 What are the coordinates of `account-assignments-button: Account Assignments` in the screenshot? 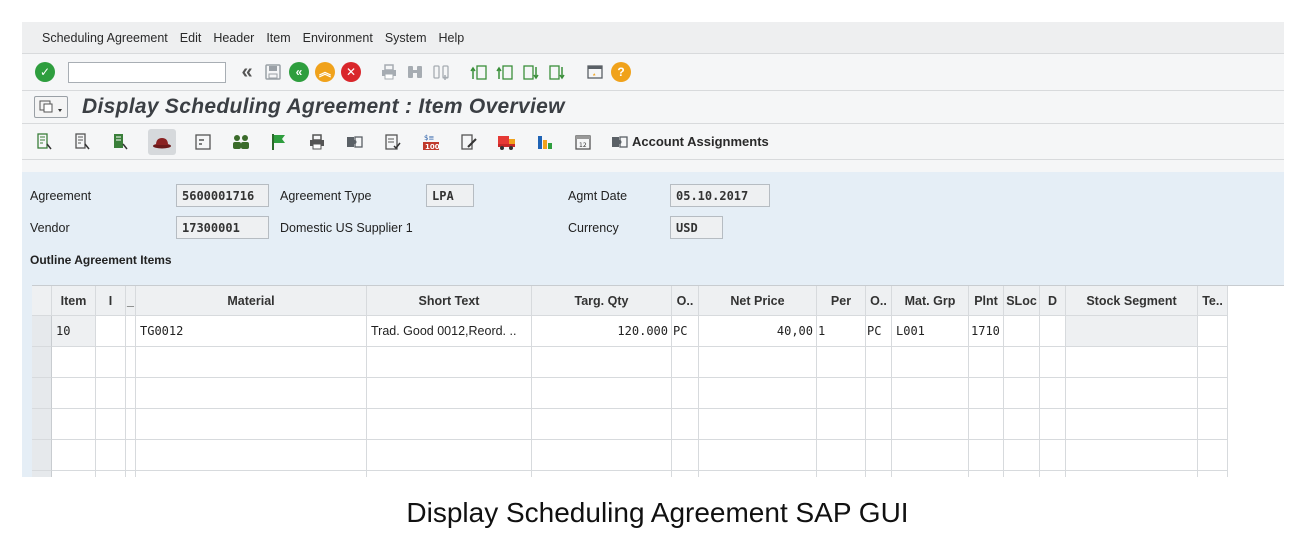 It's located at (689, 142).